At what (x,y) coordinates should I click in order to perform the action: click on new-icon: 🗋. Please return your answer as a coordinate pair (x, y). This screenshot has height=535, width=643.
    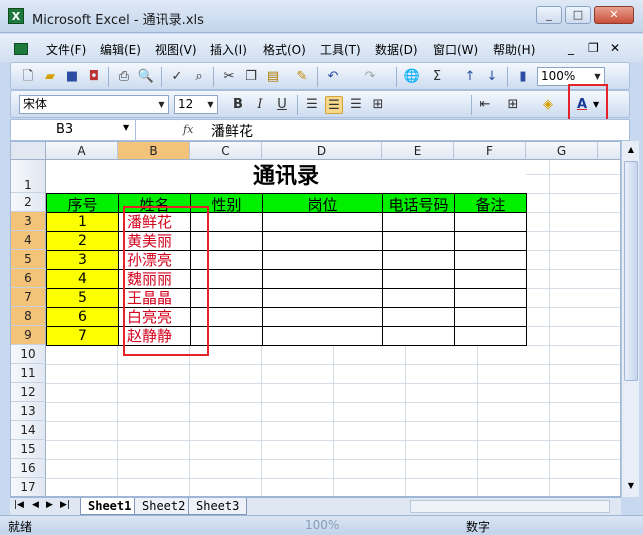
    Looking at the image, I should click on (28, 77).